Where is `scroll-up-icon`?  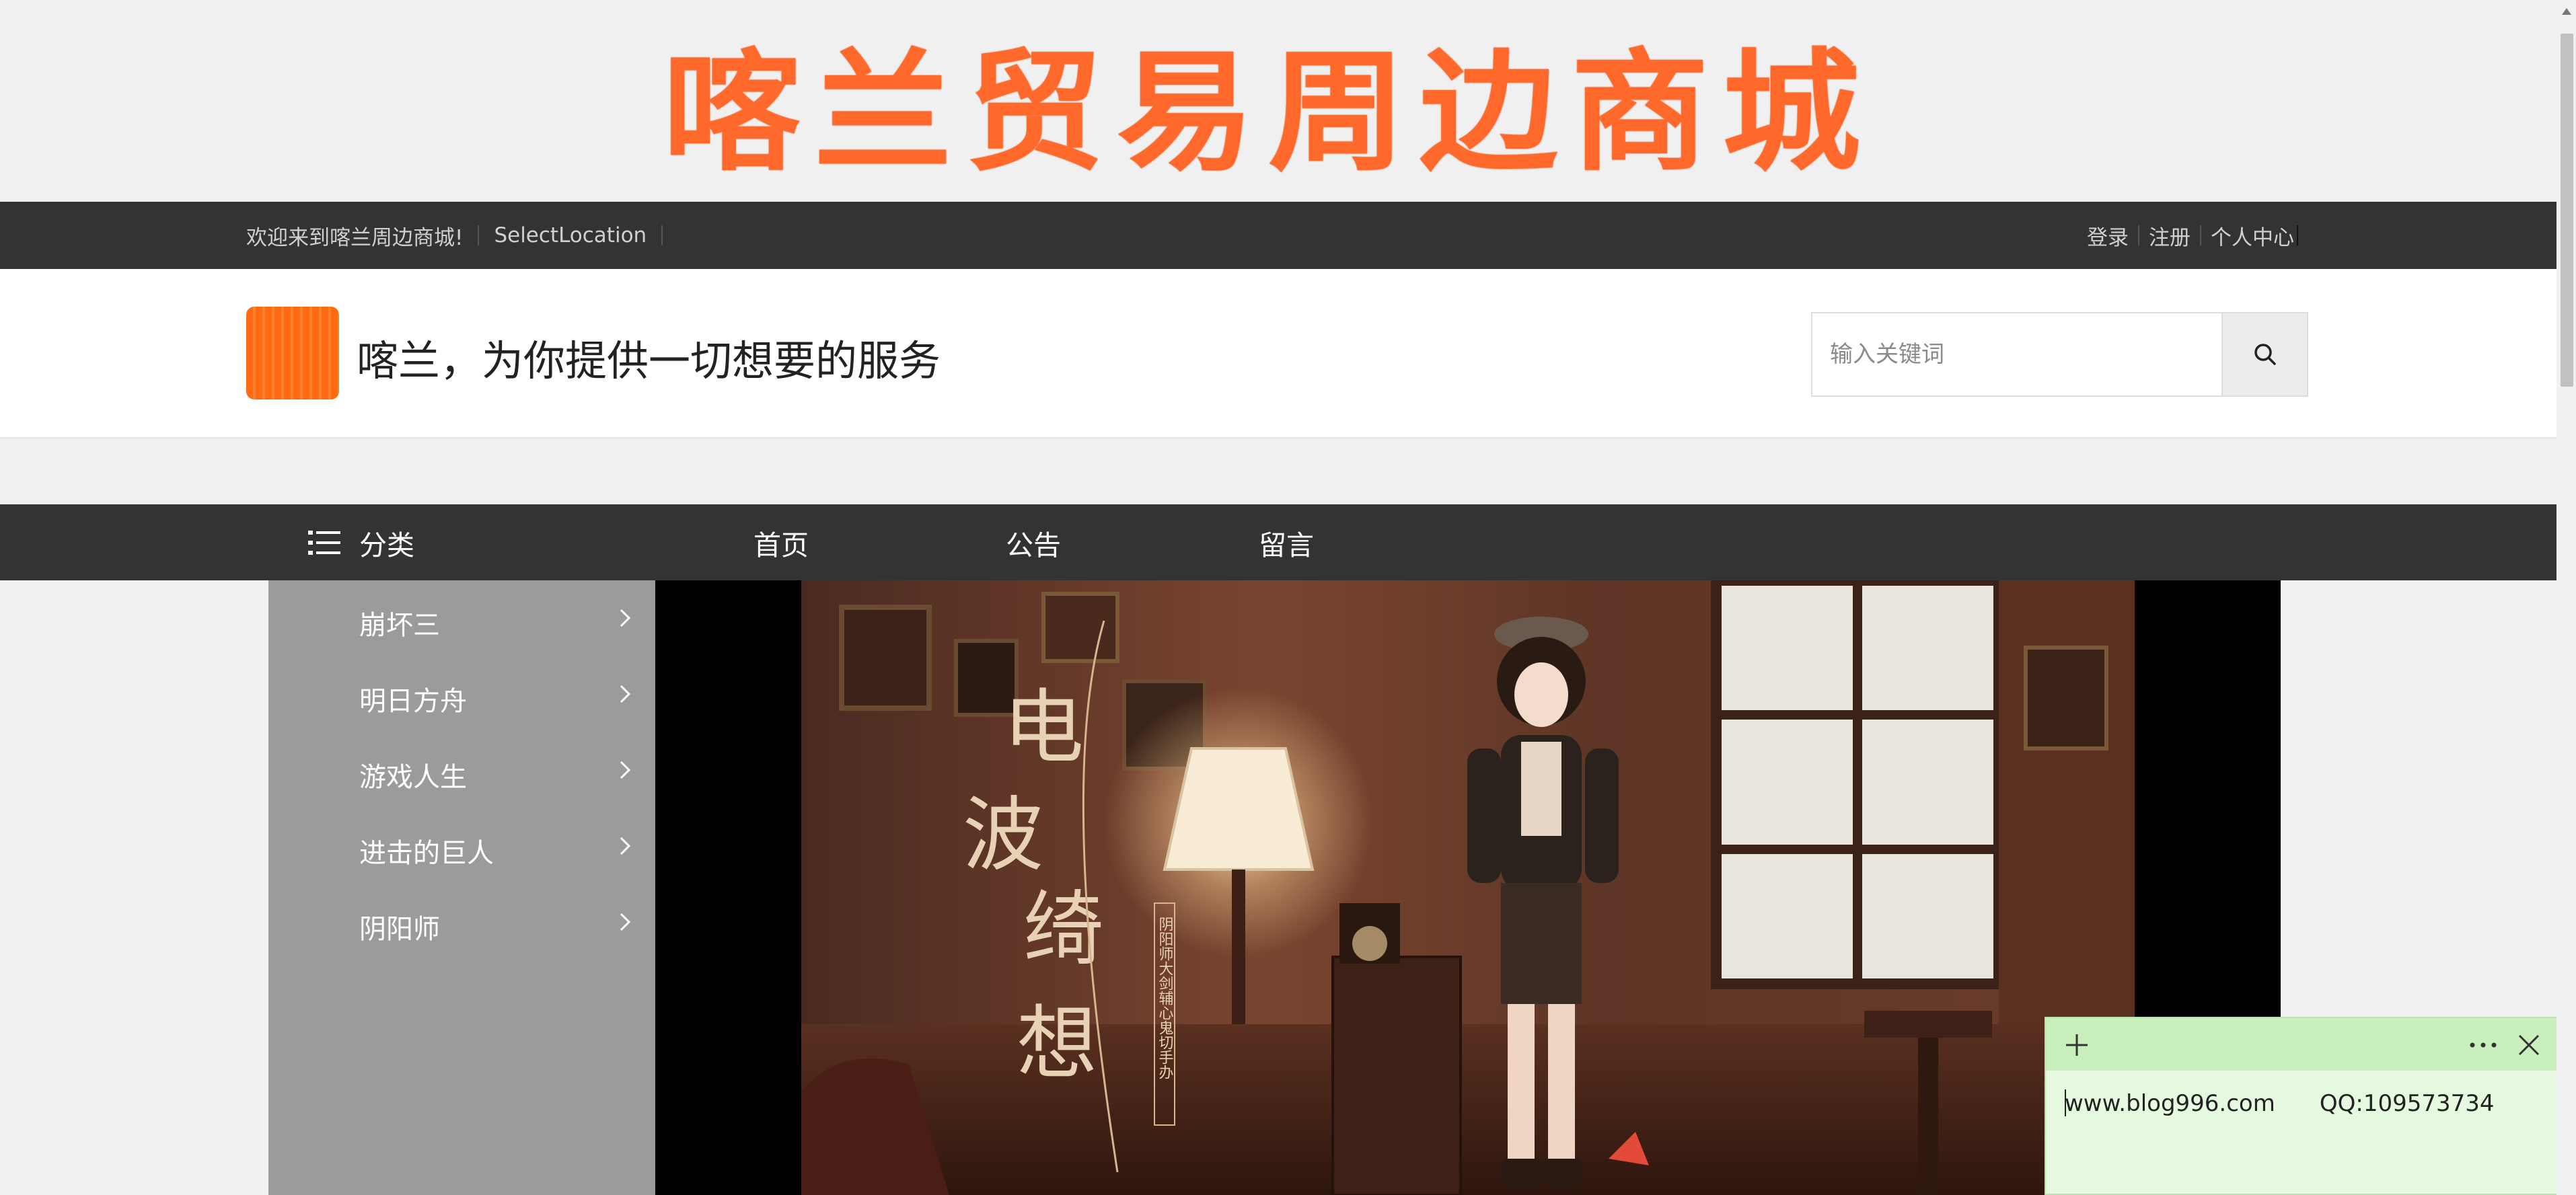 scroll-up-icon is located at coordinates (2566, 11).